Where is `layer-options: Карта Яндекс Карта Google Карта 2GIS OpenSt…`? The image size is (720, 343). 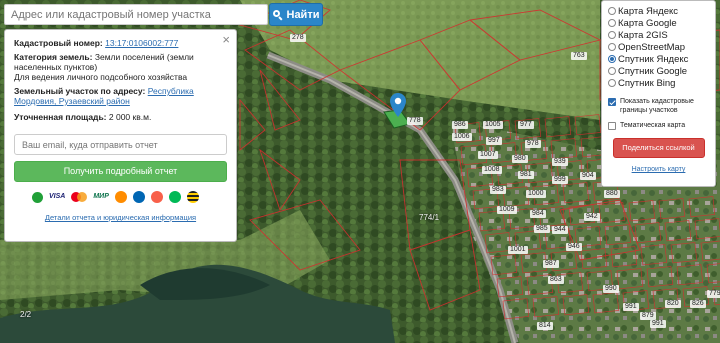 layer-options: Карта Яндекс Карта Google Карта 2GIS OpenSt… is located at coordinates (658, 47).